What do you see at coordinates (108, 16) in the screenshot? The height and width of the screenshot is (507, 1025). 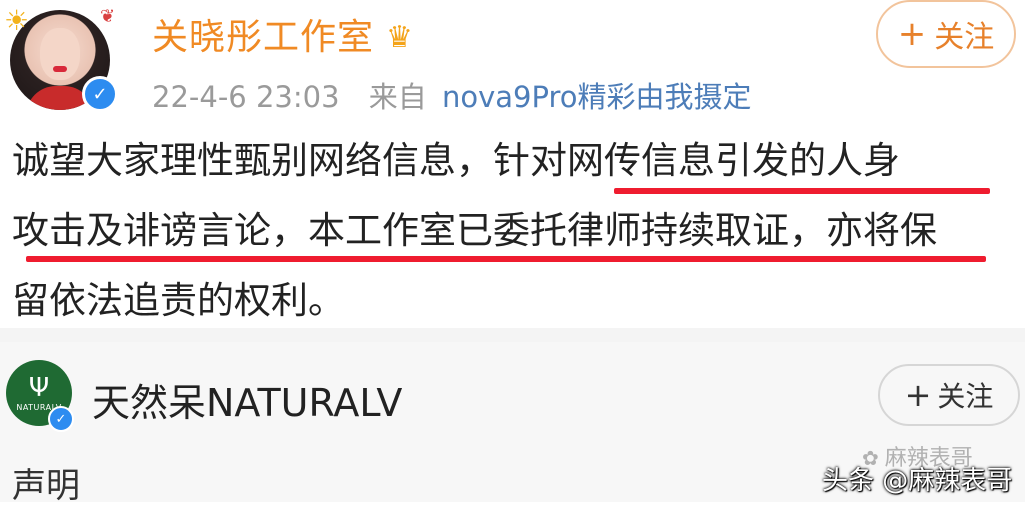 I see `bow-decoration-icon: ❦` at bounding box center [108, 16].